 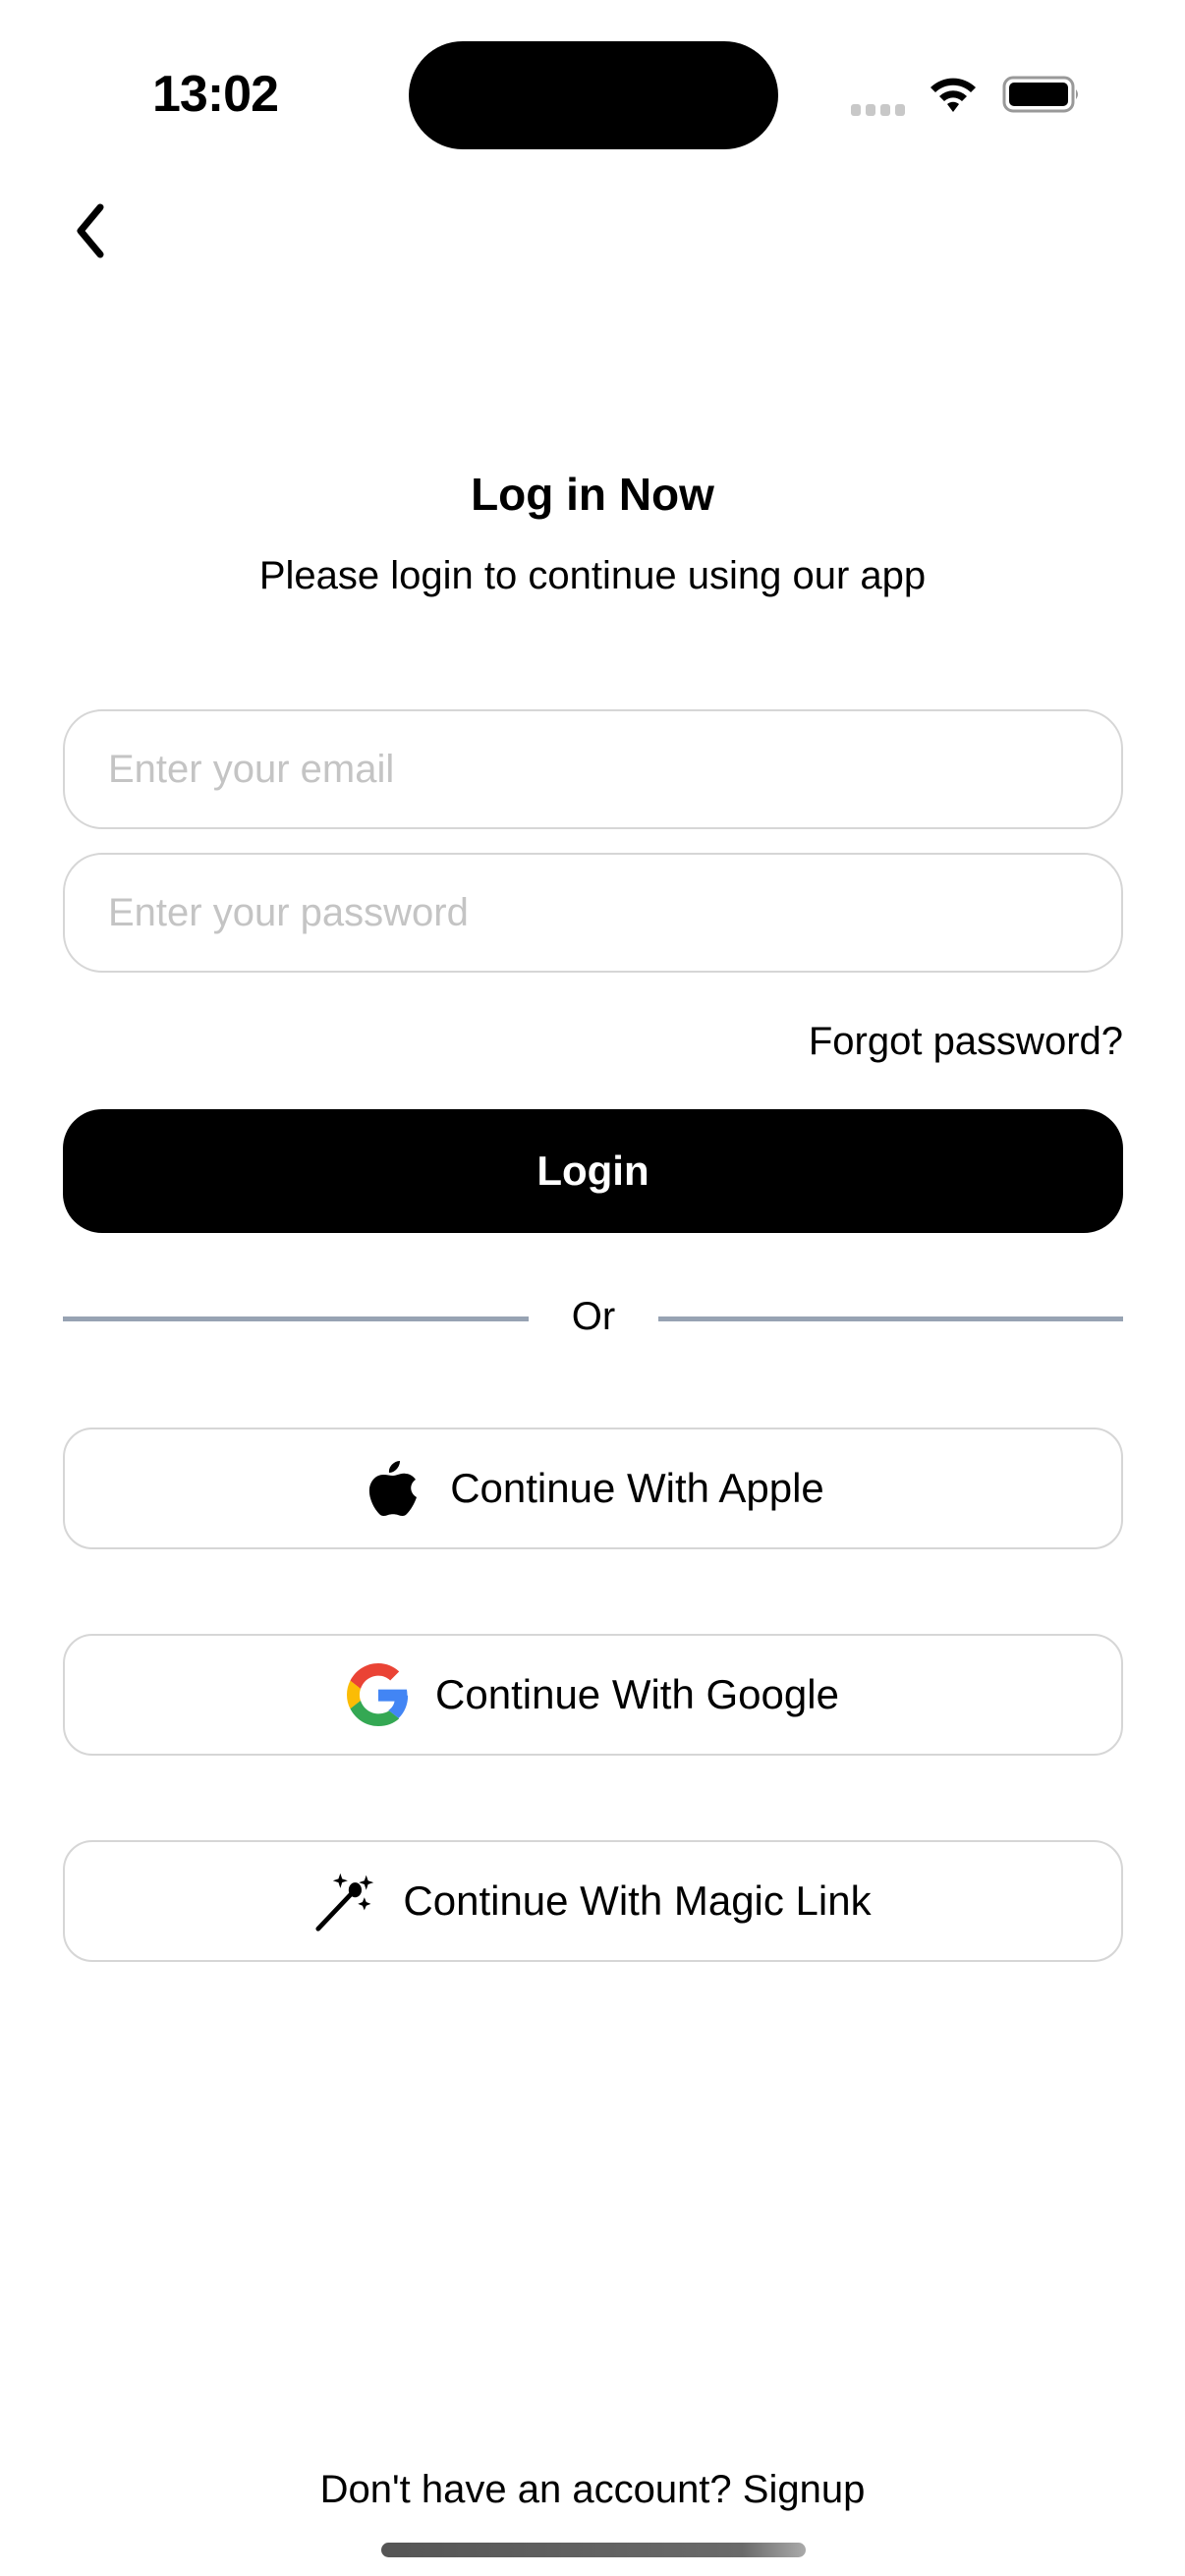 I want to click on divider-line-left, so click(x=296, y=1318).